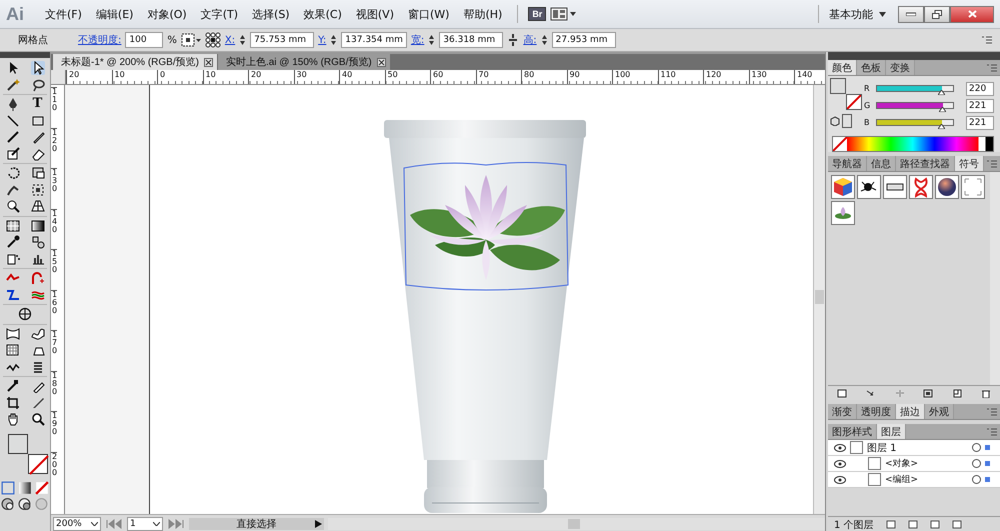 The width and height of the screenshot is (1000, 531). What do you see at coordinates (167, 14) in the screenshot?
I see `menu-item: 对象(O)` at bounding box center [167, 14].